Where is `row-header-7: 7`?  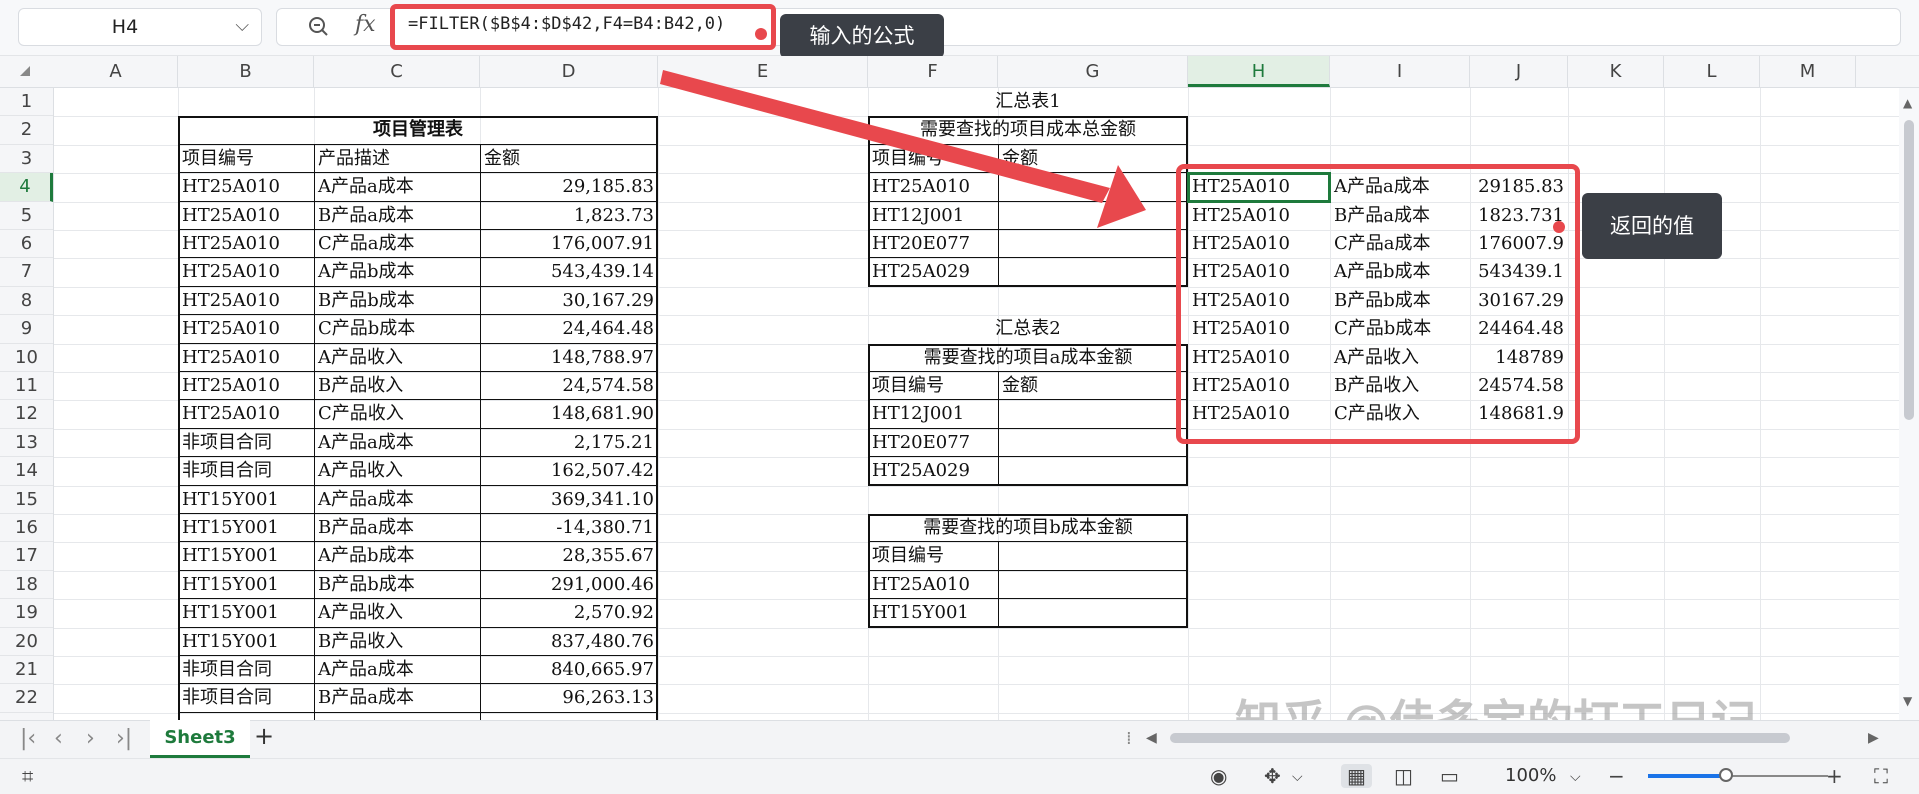
row-header-7: 7 is located at coordinates (26, 272).